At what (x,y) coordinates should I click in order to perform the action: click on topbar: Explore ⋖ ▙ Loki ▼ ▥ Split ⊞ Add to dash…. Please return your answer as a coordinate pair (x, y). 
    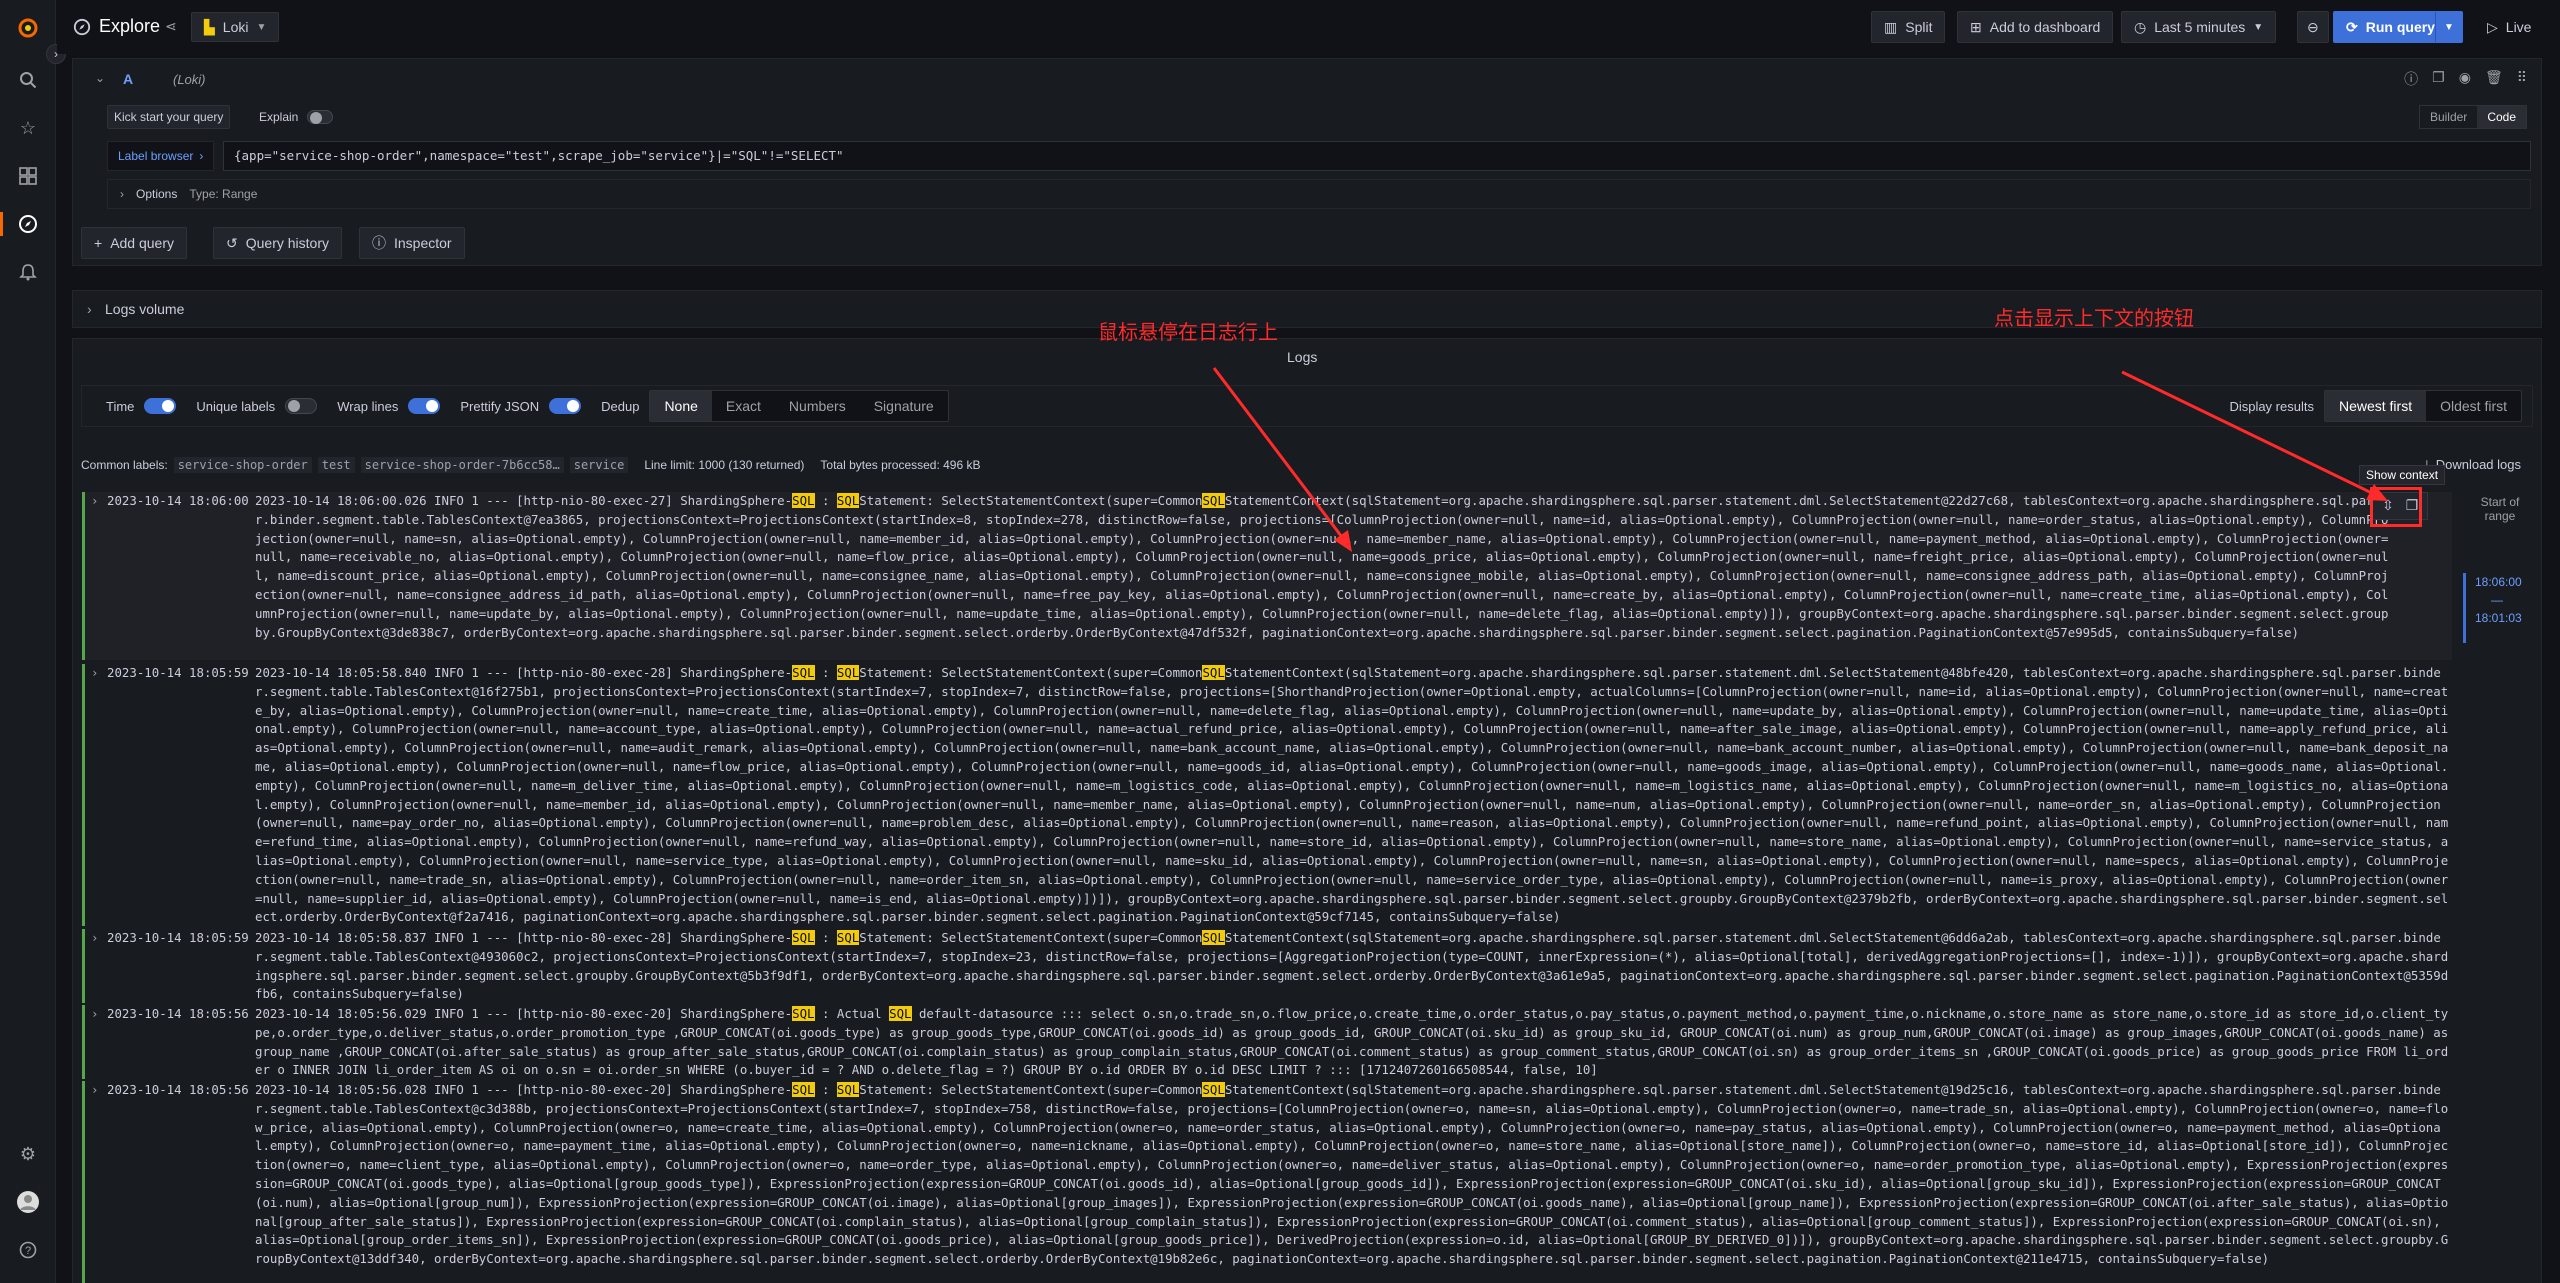
    Looking at the image, I should click on (1308, 27).